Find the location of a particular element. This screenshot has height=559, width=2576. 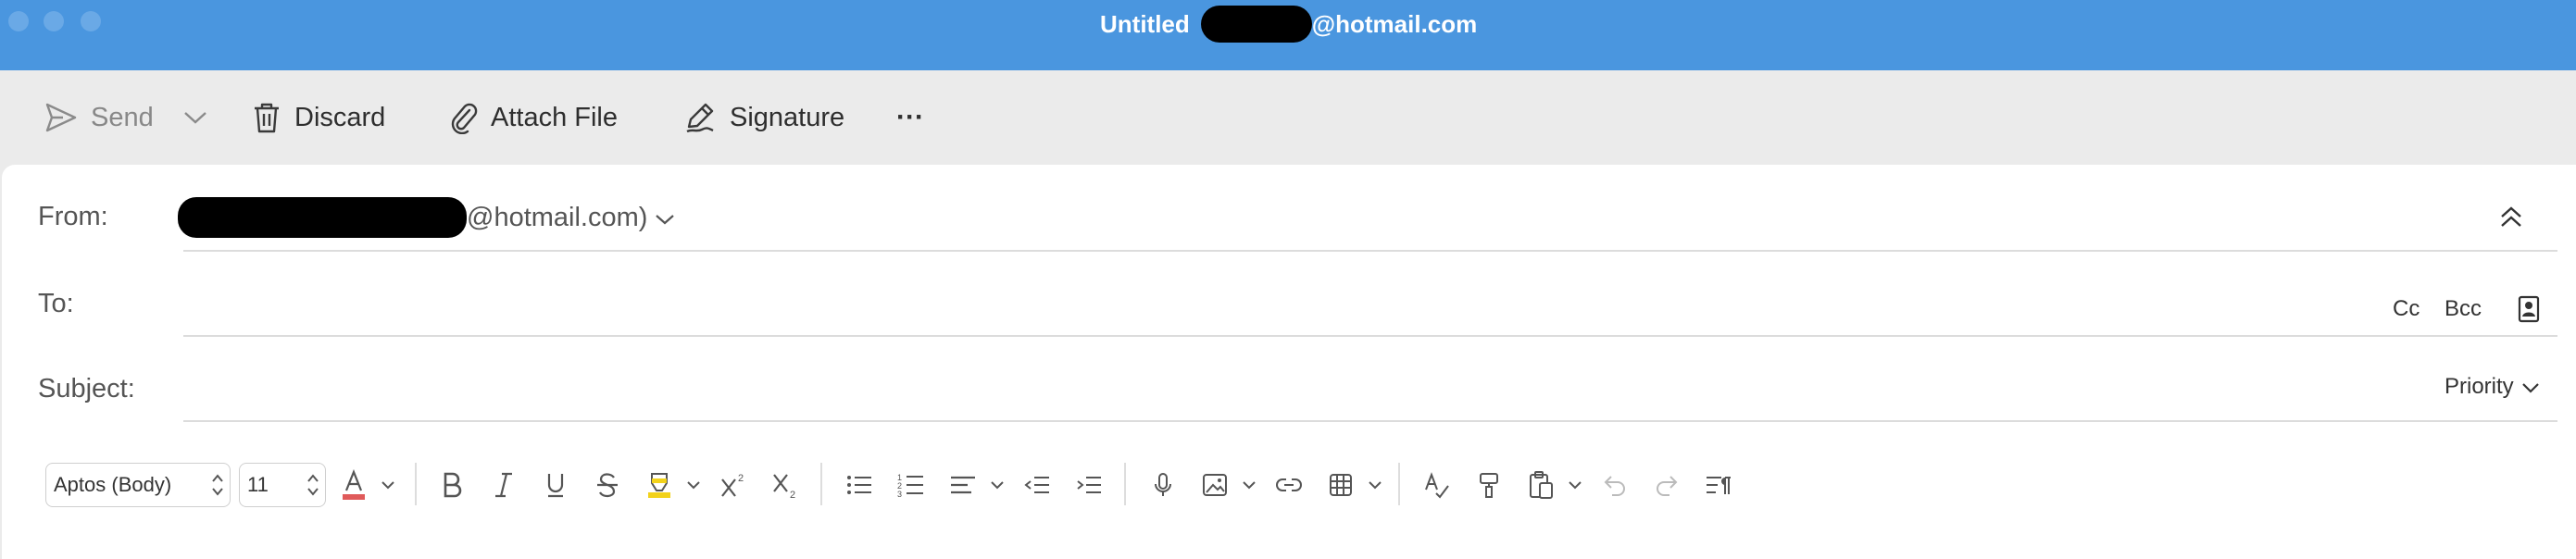

send-button: Send is located at coordinates (99, 117).